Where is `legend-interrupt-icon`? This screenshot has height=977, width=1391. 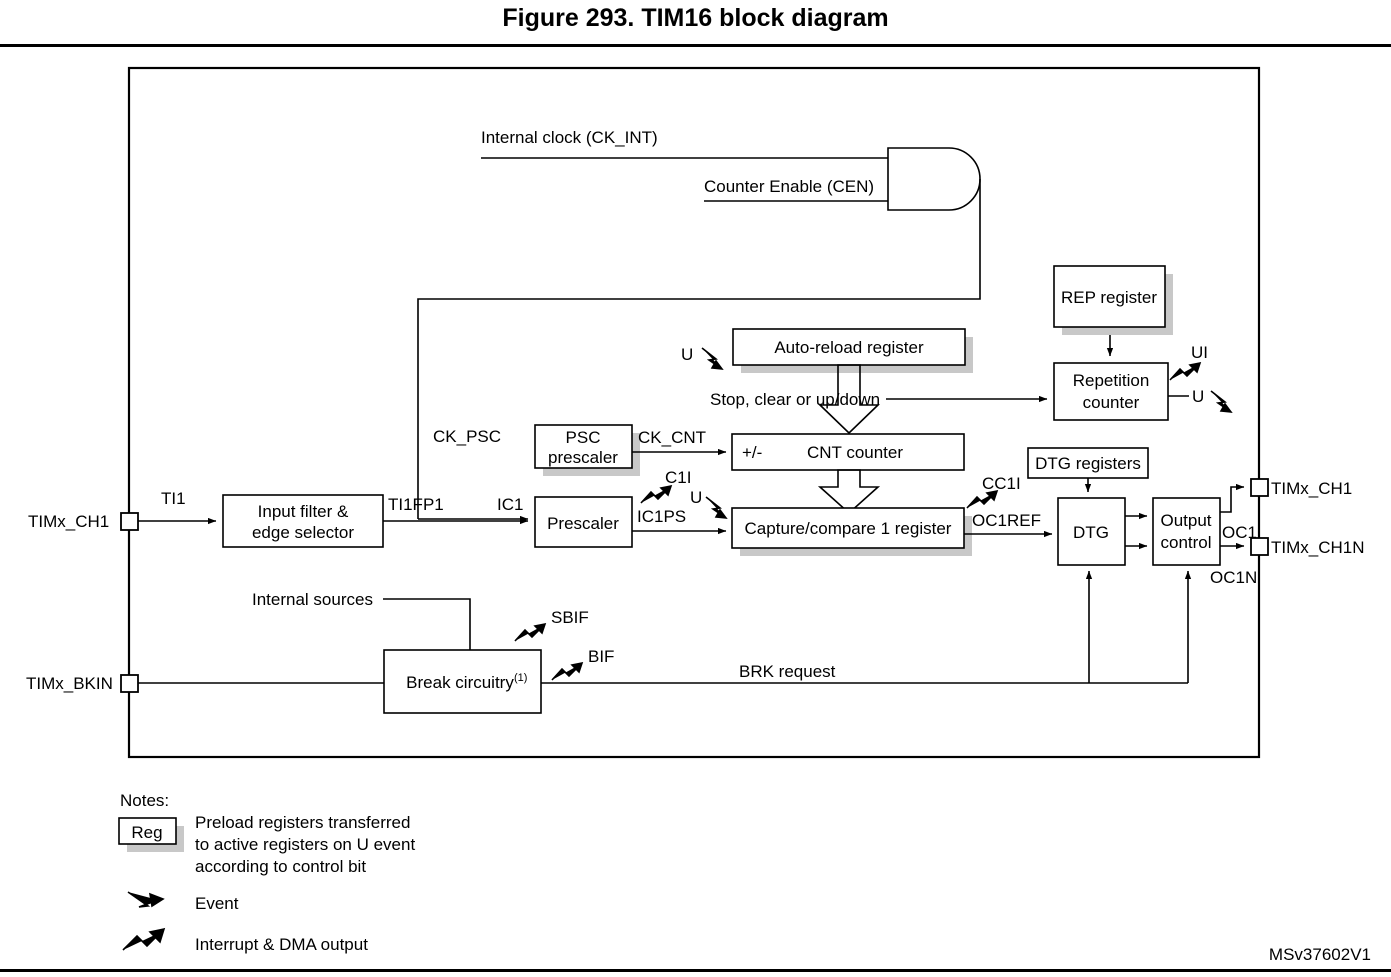 legend-interrupt-icon is located at coordinates (144, 939).